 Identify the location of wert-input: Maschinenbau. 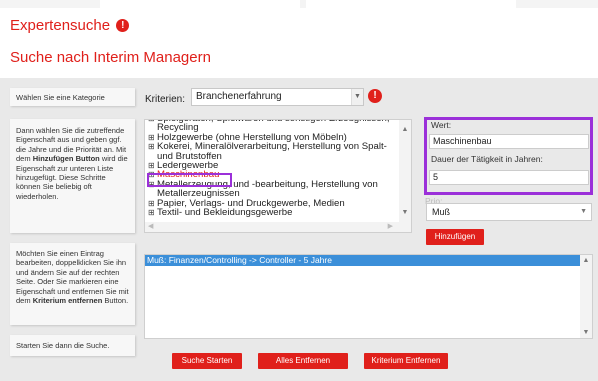
(509, 141).